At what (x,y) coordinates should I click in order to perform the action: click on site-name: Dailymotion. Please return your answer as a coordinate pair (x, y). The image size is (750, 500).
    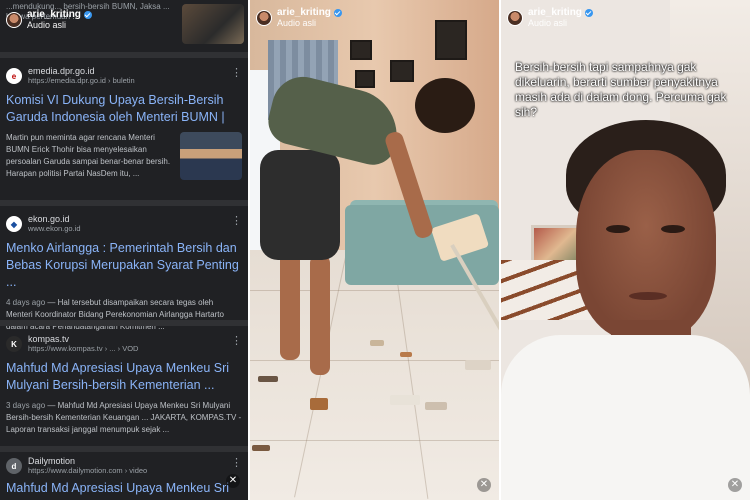
    Looking at the image, I should click on (52, 461).